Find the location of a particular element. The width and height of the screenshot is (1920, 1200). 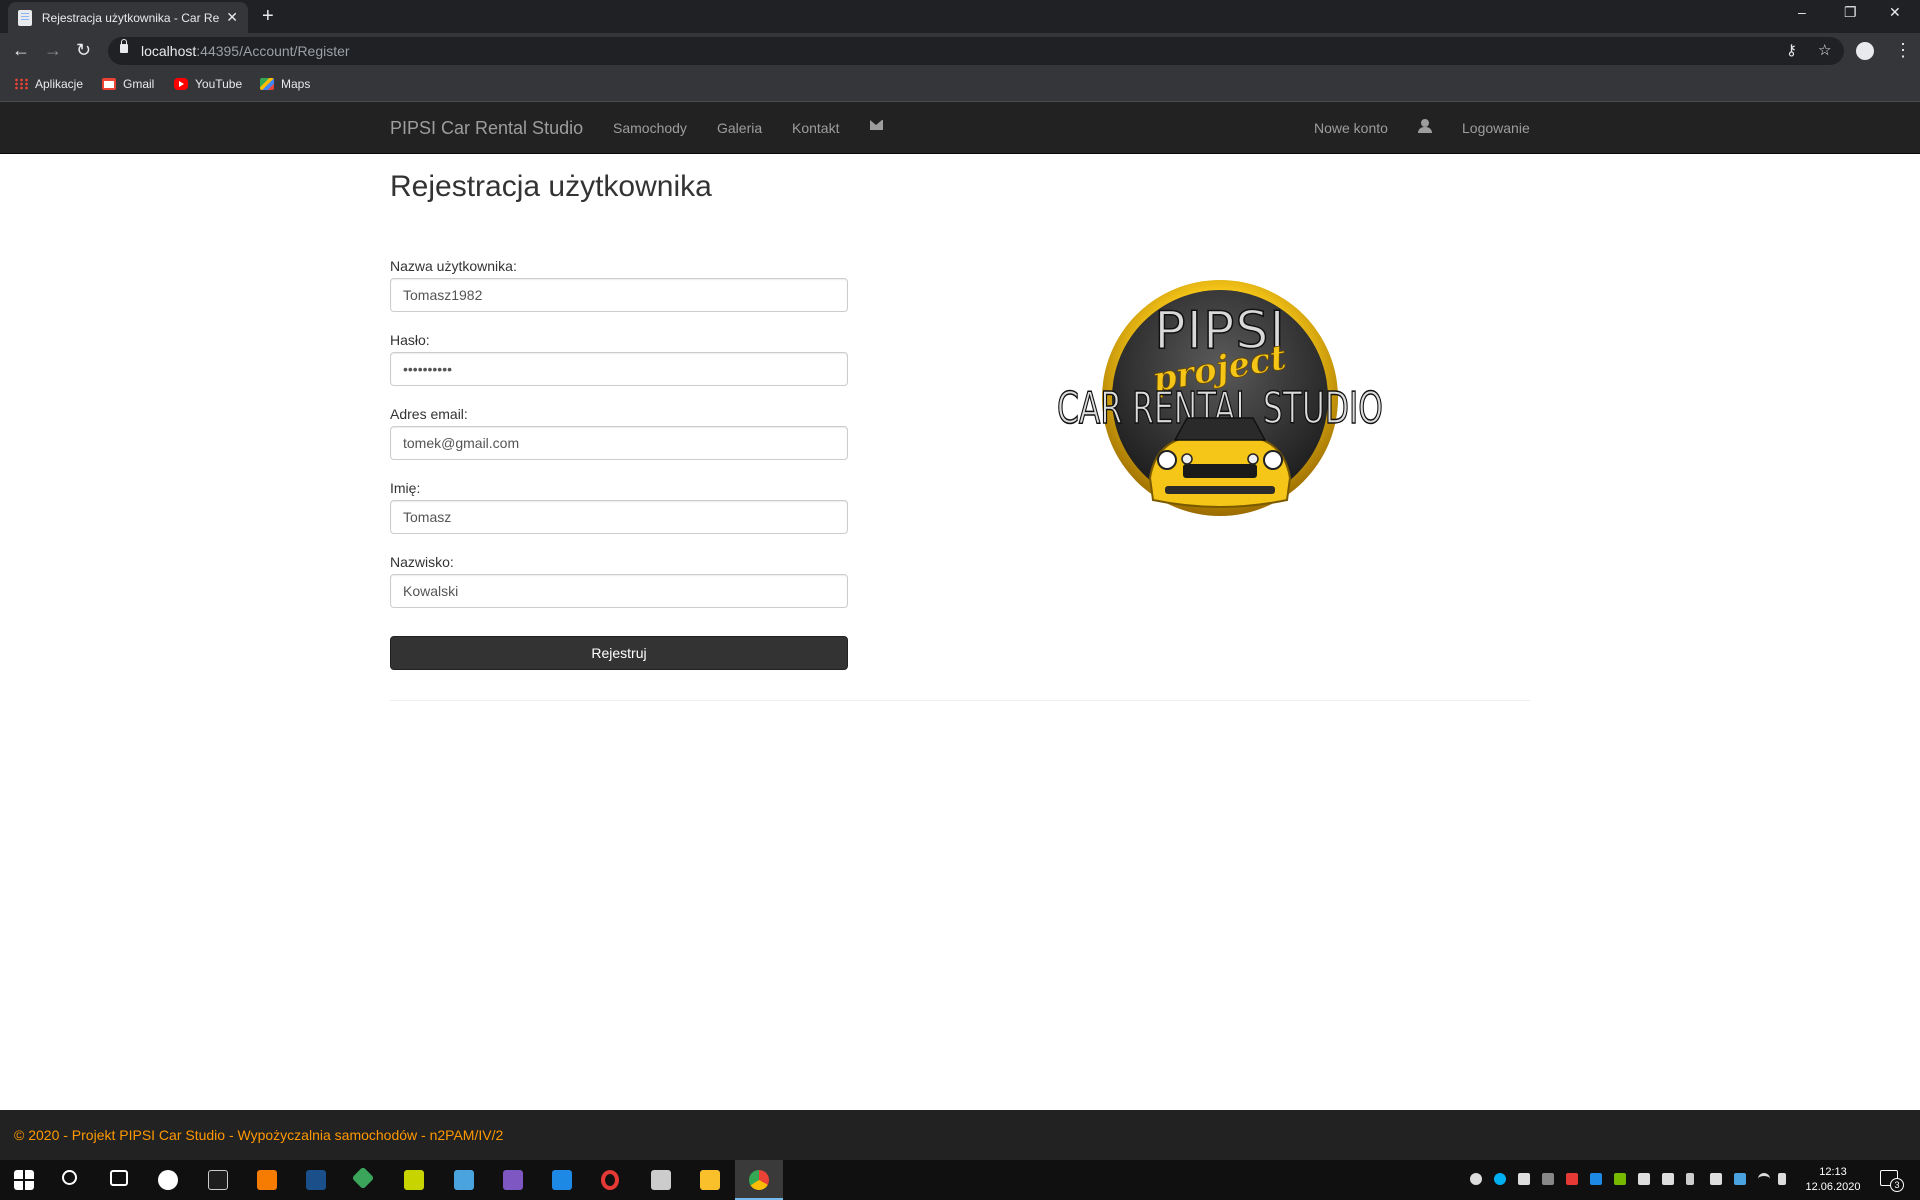

remote-desktop-icon is located at coordinates (464, 1180).